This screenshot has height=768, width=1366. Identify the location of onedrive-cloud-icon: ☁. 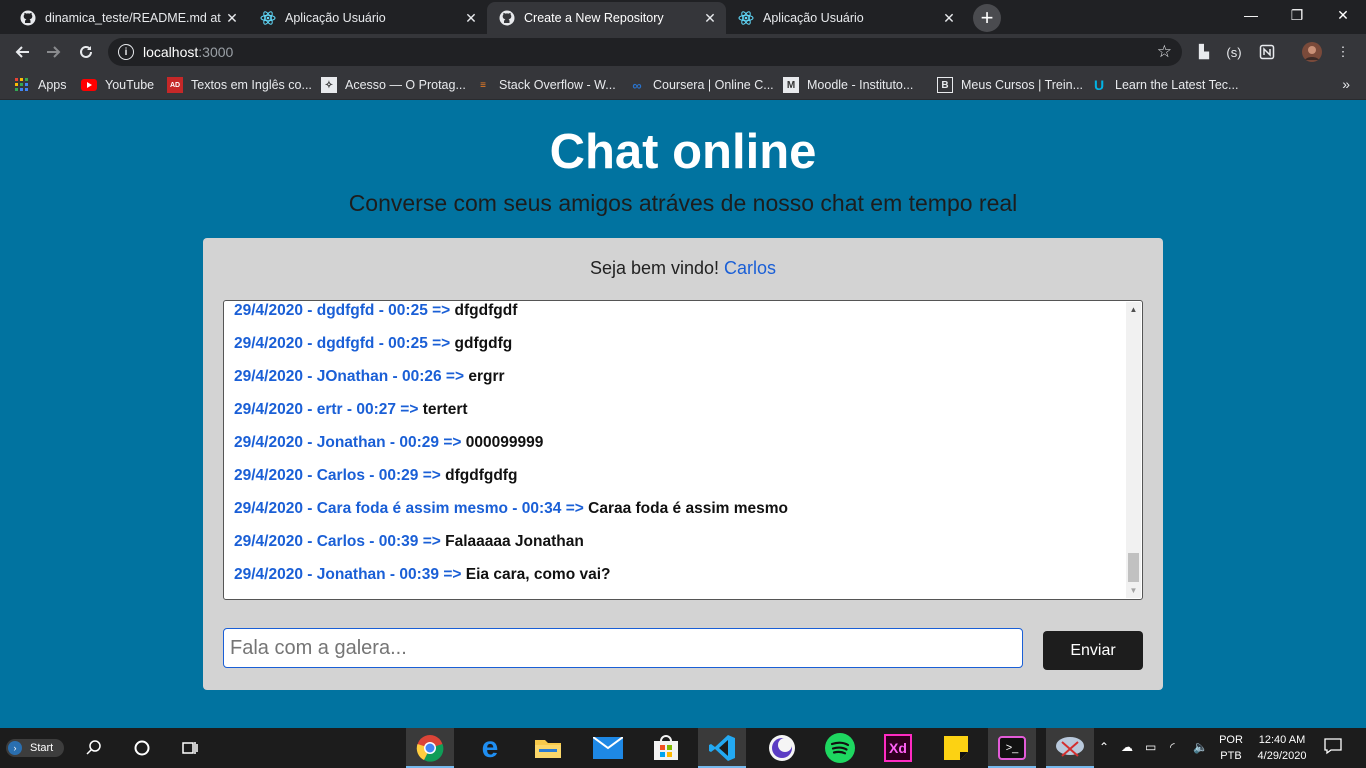
(1127, 747).